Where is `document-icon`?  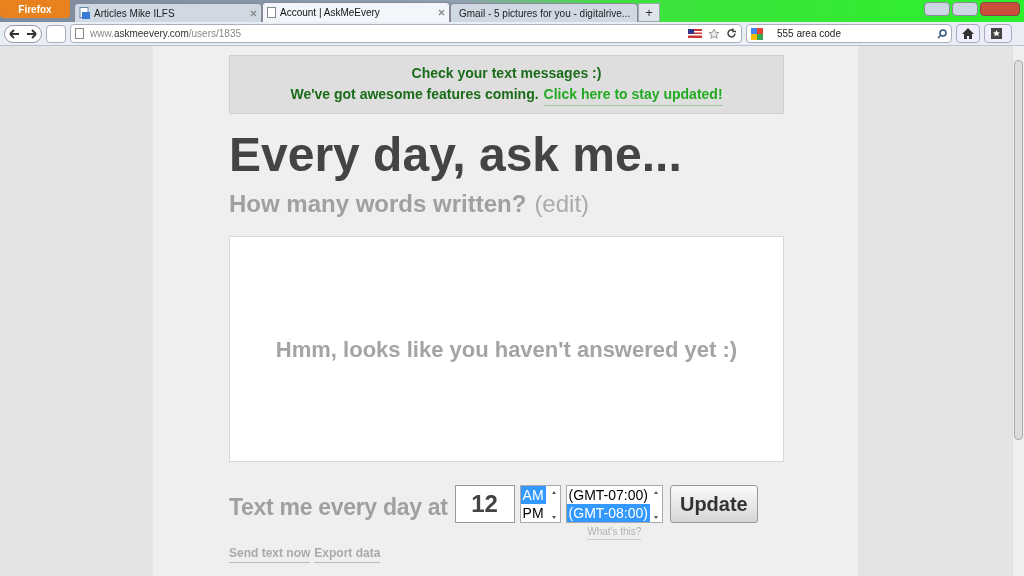
document-icon is located at coordinates (84, 13).